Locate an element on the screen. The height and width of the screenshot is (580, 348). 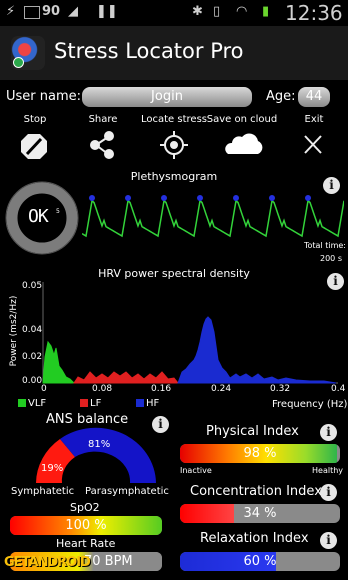
save-on-cloud-label: Save on cloud is located at coordinates (242, 119).